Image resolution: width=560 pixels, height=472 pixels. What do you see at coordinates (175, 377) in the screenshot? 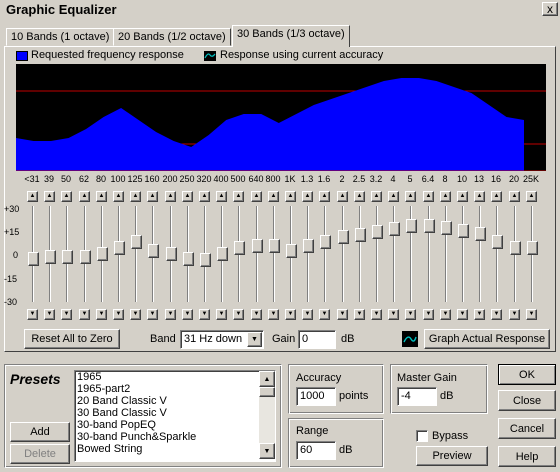
I see `preset-item: 1965` at bounding box center [175, 377].